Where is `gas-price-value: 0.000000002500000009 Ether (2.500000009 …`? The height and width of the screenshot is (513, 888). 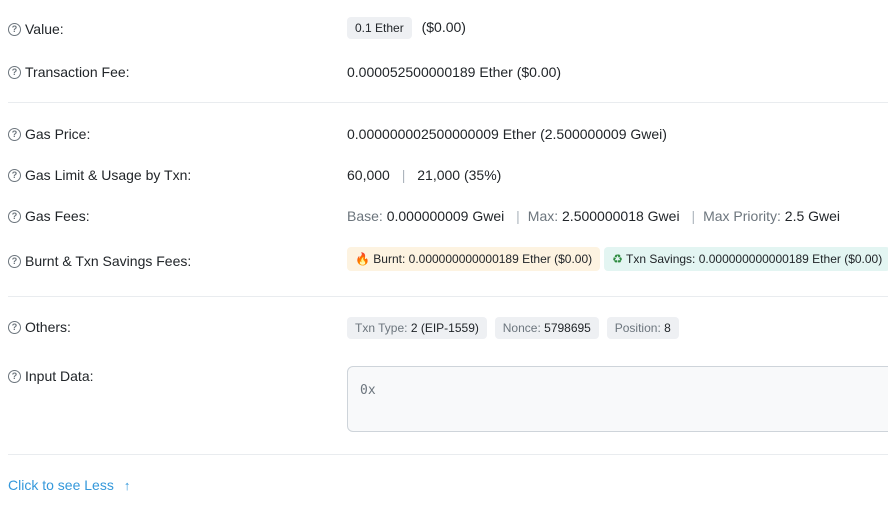 gas-price-value: 0.000000002500000009 Ether (2.500000009 … is located at coordinates (507, 134).